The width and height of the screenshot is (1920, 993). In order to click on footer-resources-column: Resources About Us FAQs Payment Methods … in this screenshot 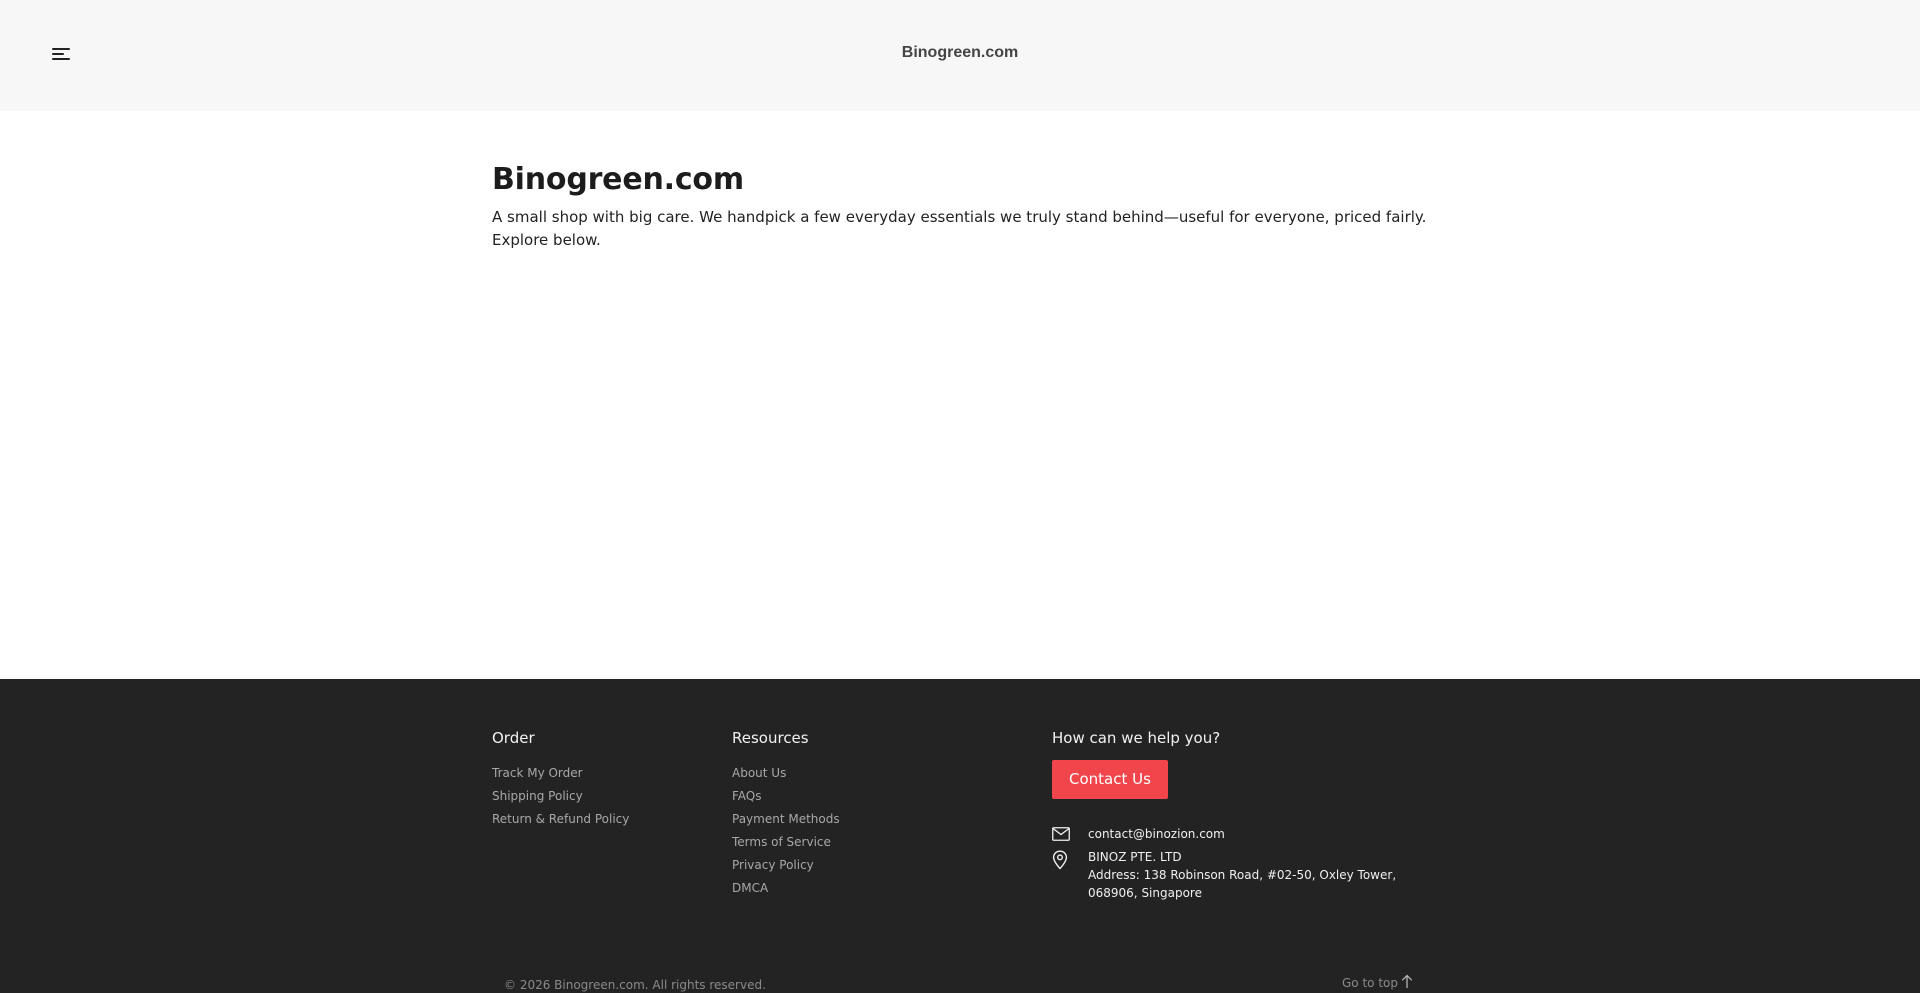, I will do `click(786, 814)`.